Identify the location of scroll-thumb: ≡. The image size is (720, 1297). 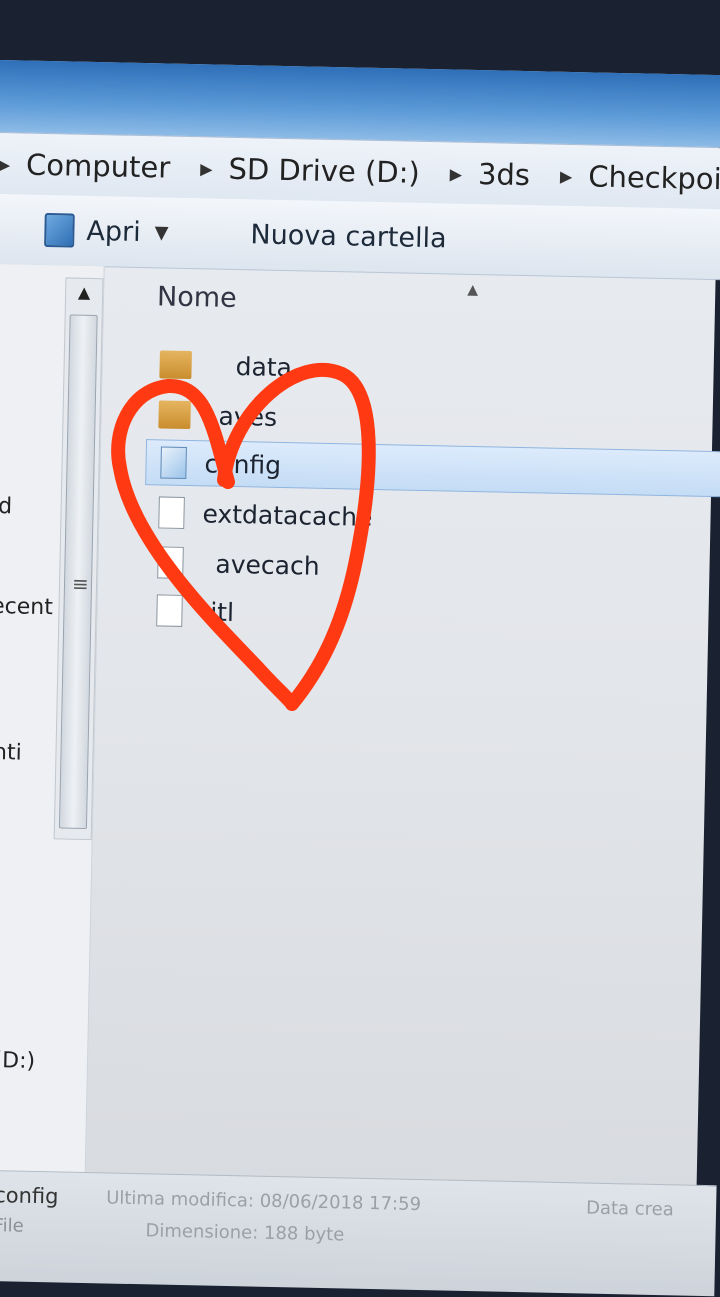
(78, 571).